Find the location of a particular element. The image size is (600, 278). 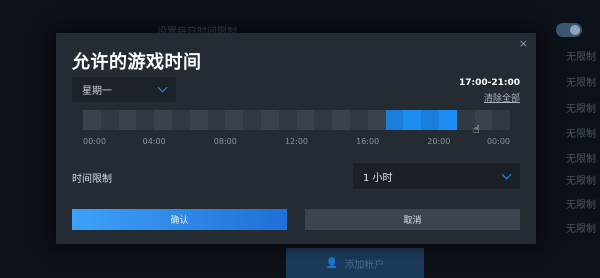

day-select: 星期一 is located at coordinates (124, 89).